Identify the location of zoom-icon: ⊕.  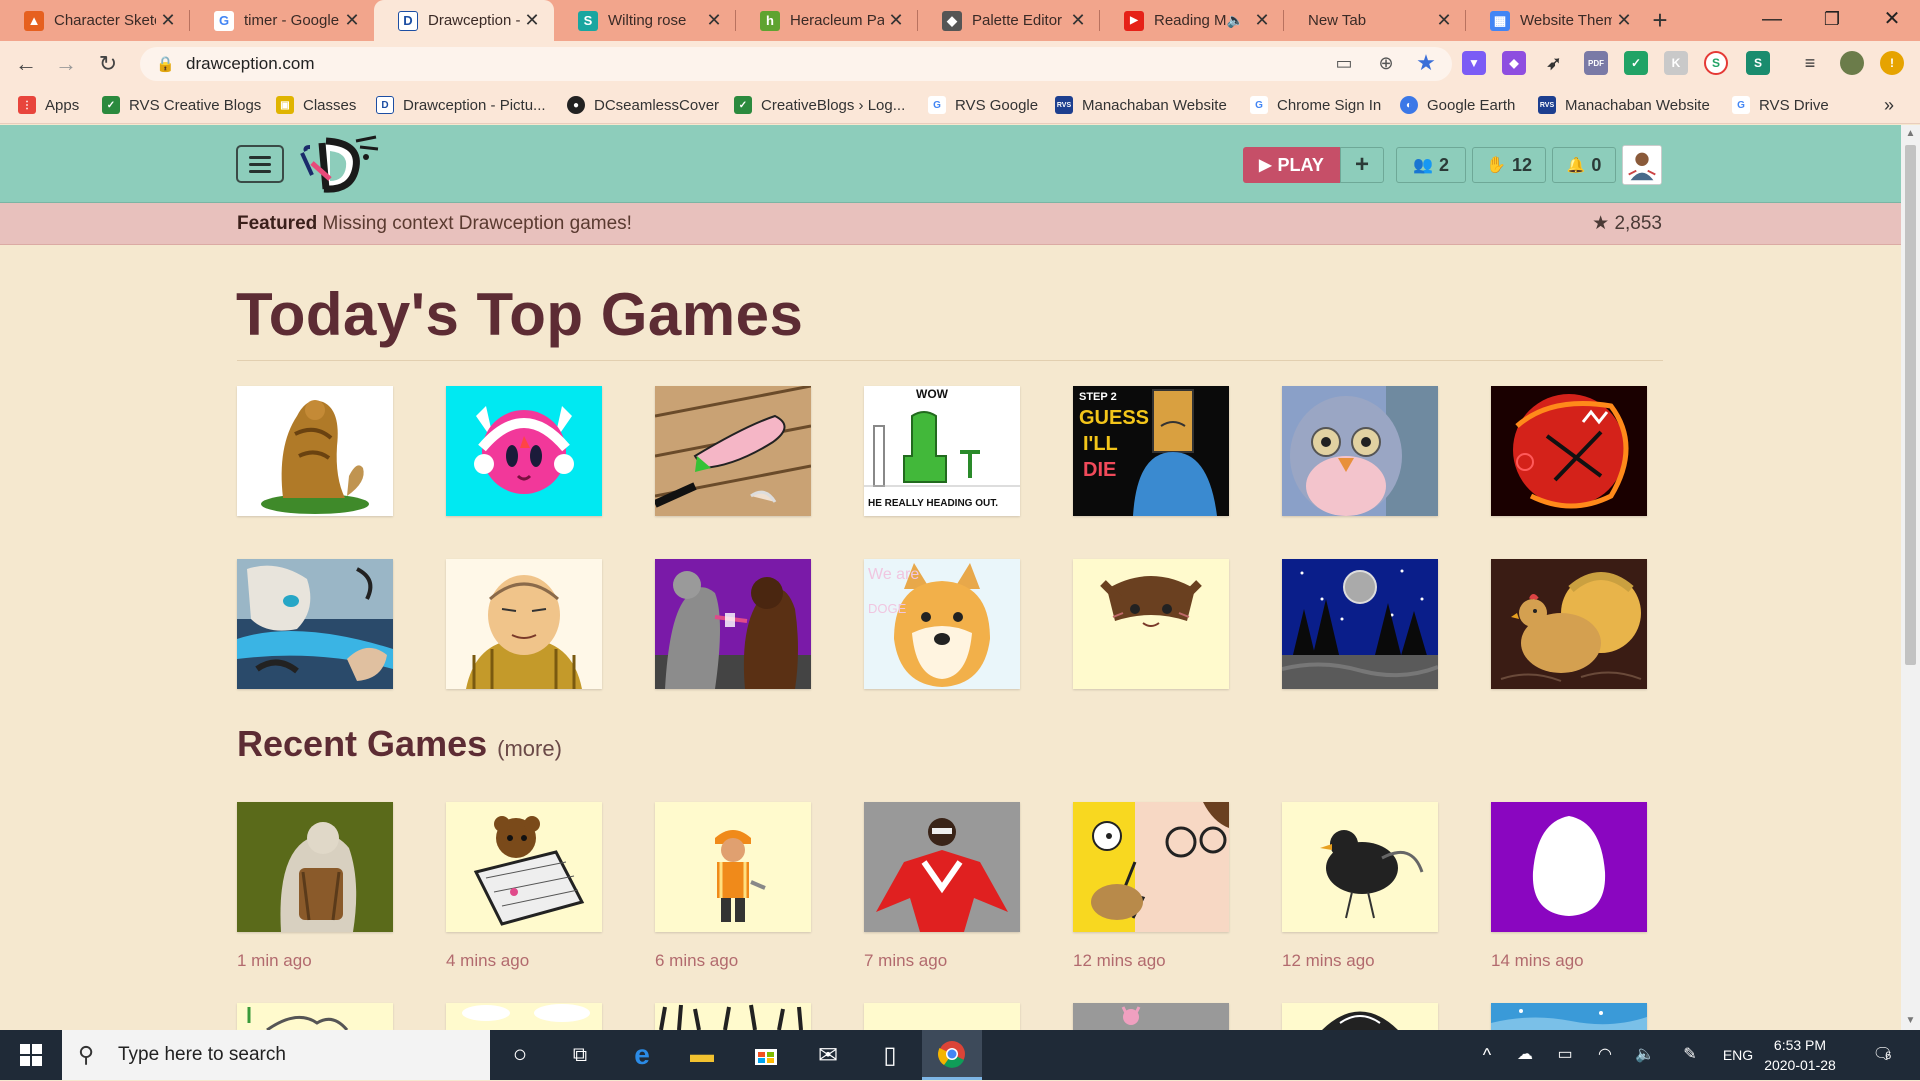
(1386, 63).